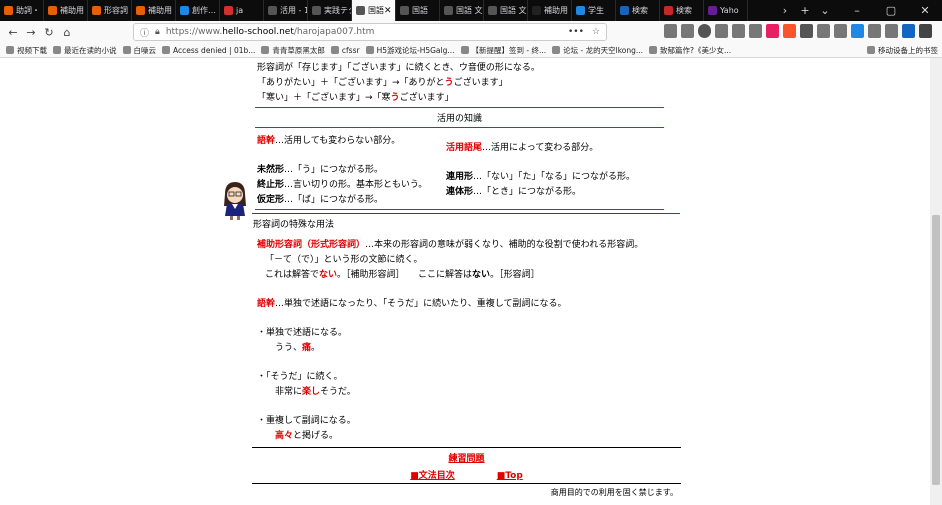 The height and width of the screenshot is (505, 942). What do you see at coordinates (857, 31) in the screenshot?
I see `extension-b-icon` at bounding box center [857, 31].